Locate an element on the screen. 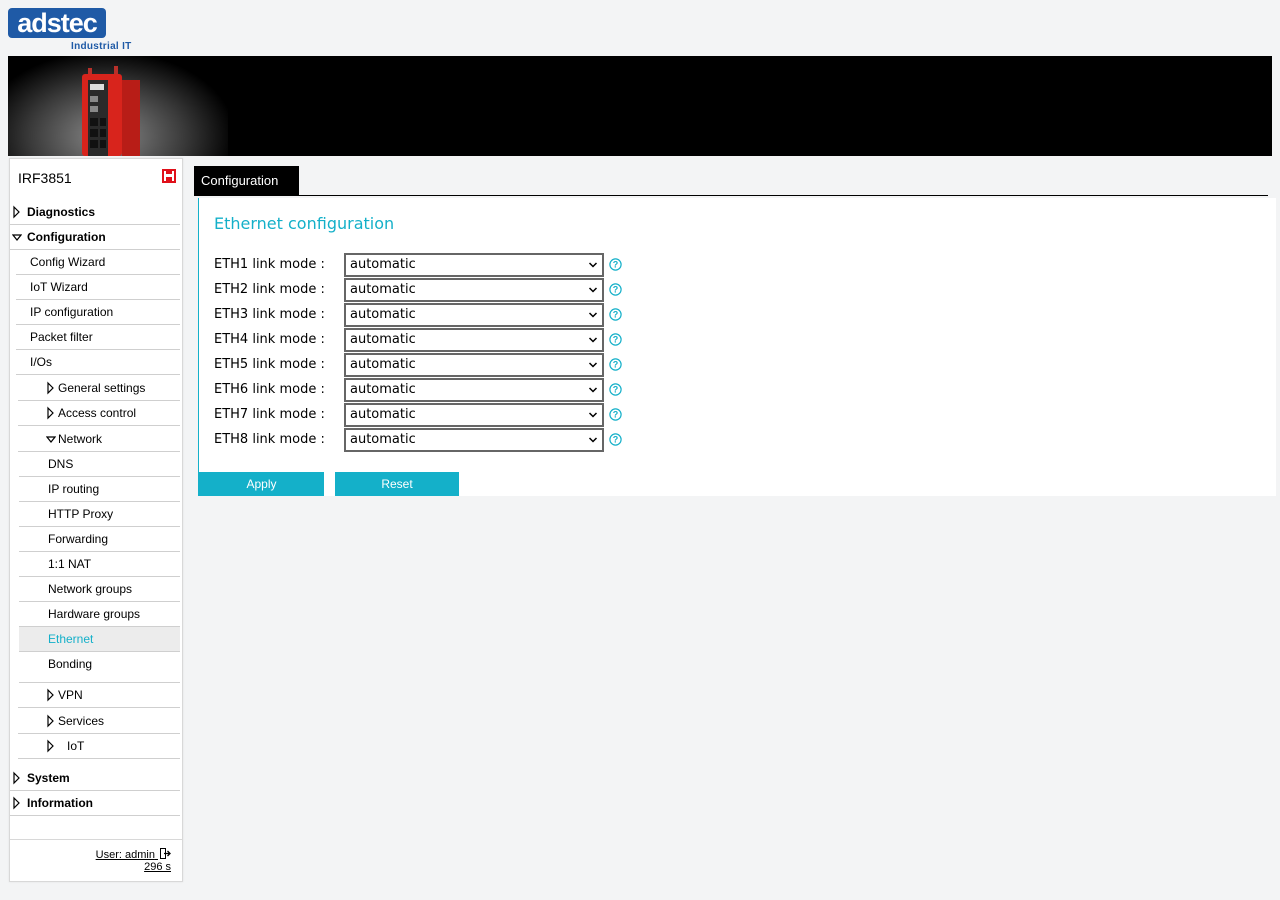 Image resolution: width=1280 pixels, height=900 pixels. sidebar-item-label: IP configuration is located at coordinates (72, 312).